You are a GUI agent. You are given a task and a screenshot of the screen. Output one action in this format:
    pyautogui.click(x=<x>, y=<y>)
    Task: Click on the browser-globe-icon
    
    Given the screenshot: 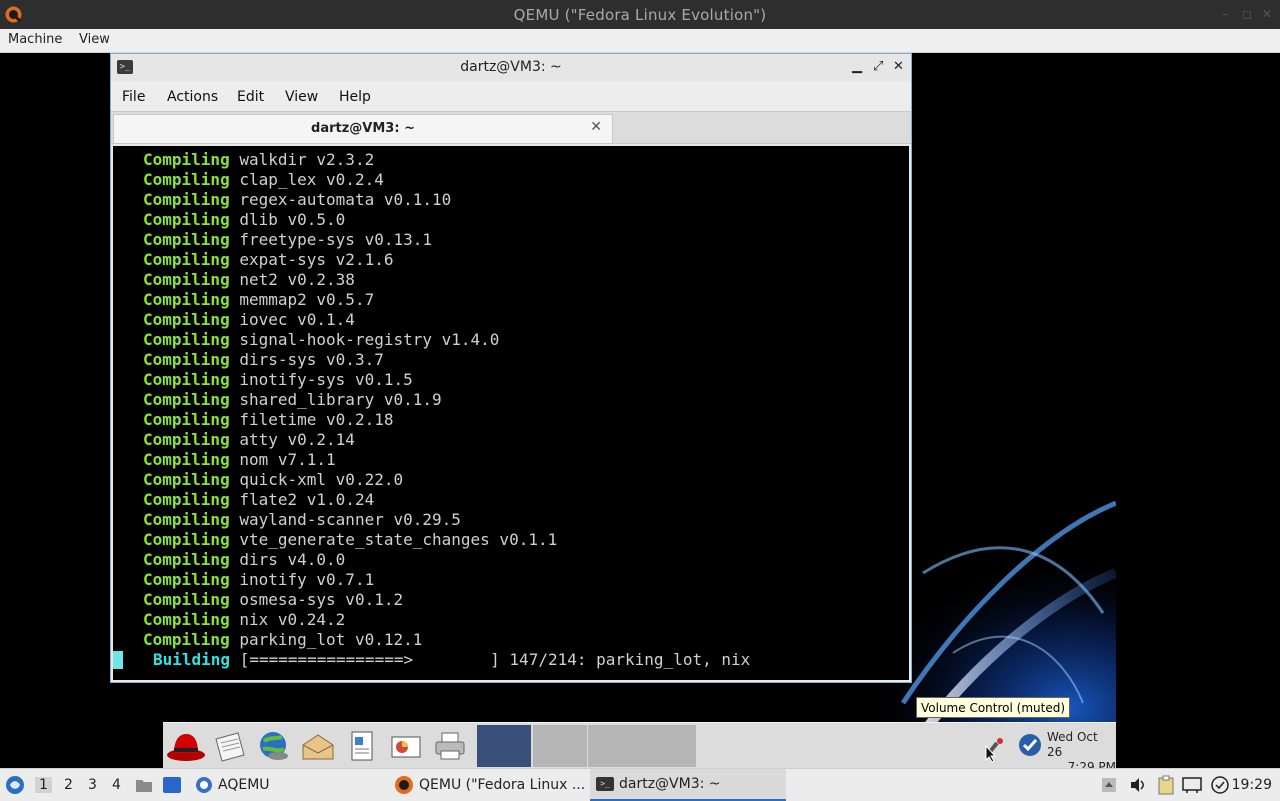 What is the action you would take?
    pyautogui.click(x=274, y=746)
    